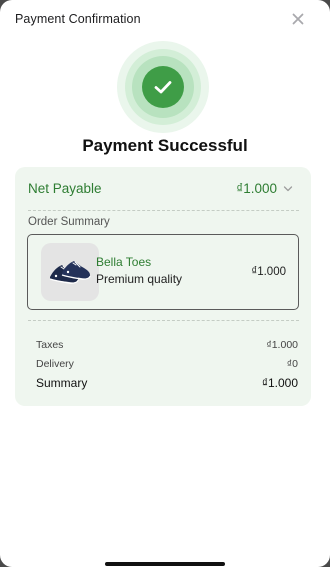 This screenshot has height=567, width=330. Describe the element at coordinates (163, 188) in the screenshot. I see `net-payable-row: Net Payable ₫1.000` at that location.